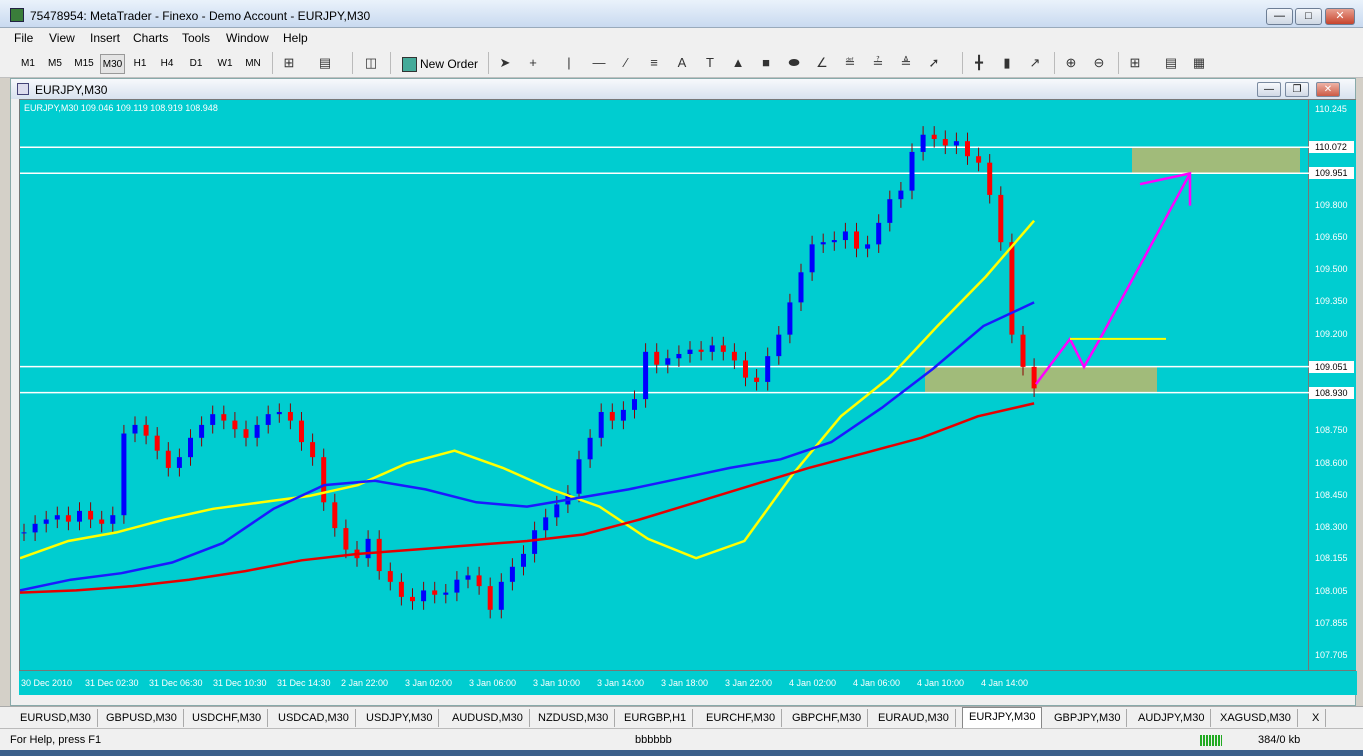 The height and width of the screenshot is (756, 1363). I want to click on new-chart-icon: ⊞, so click(289, 63).